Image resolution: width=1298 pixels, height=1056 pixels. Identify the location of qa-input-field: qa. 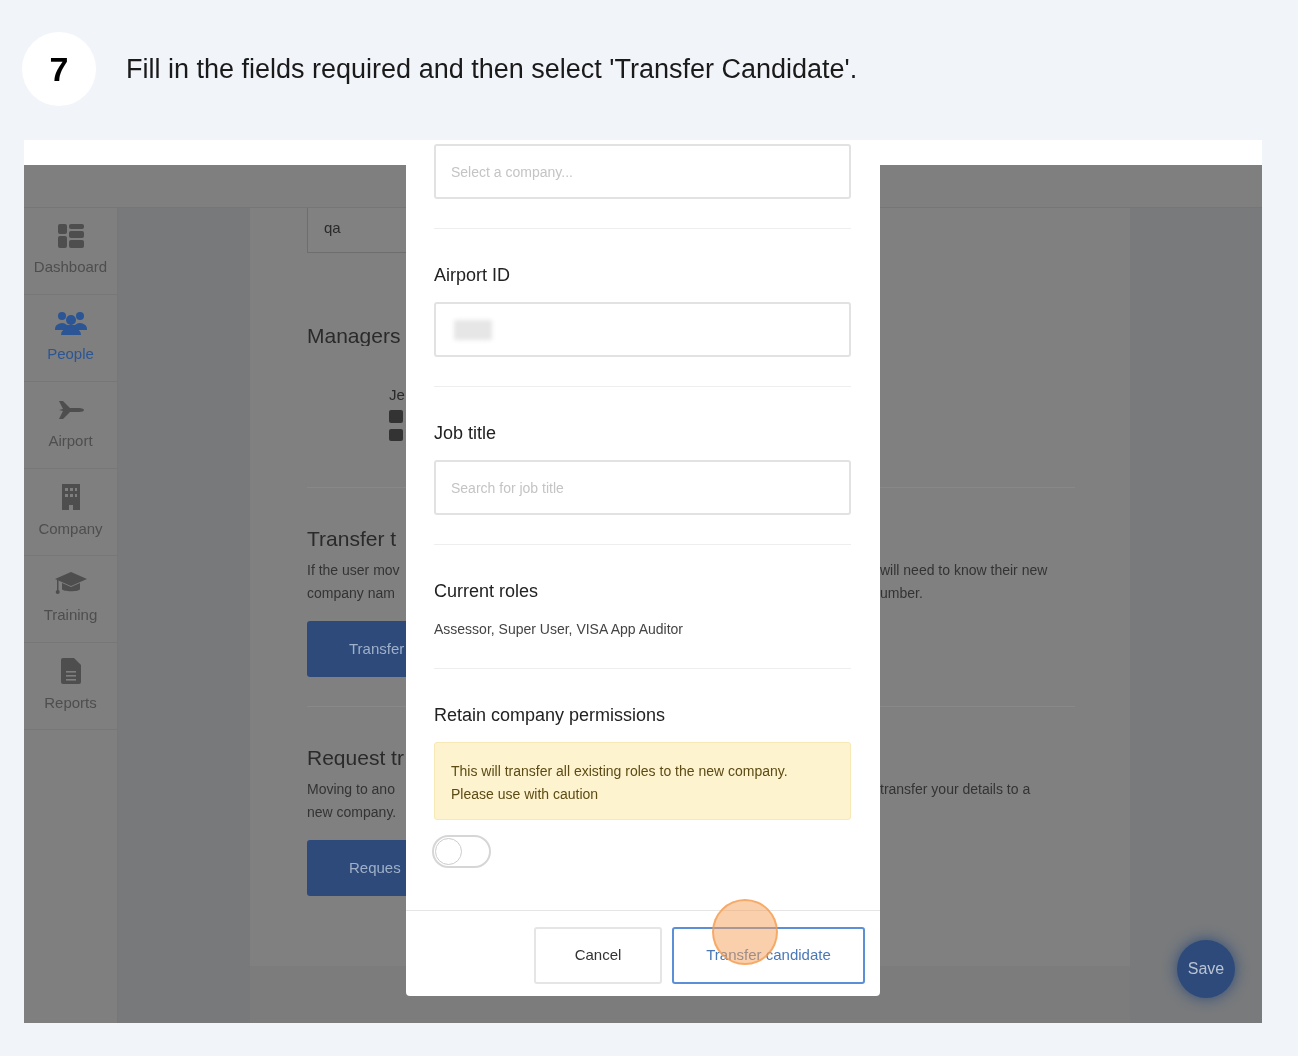
(356, 230).